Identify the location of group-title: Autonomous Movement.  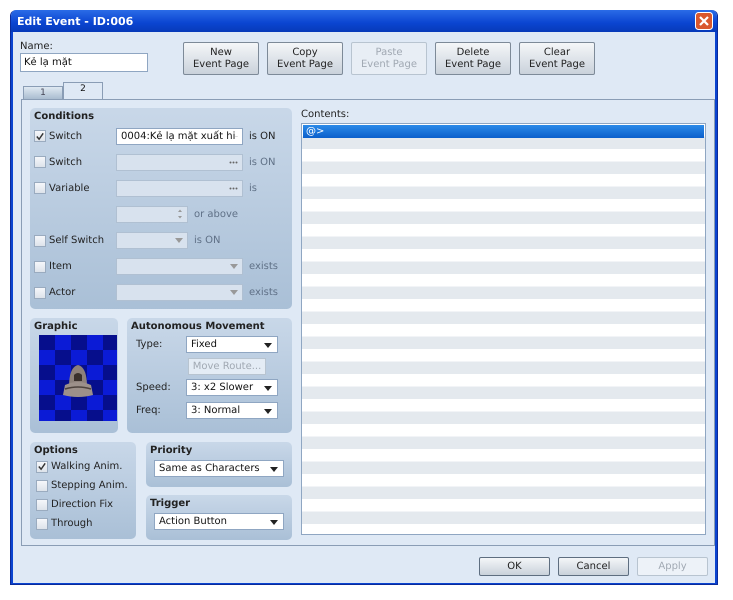
(198, 327).